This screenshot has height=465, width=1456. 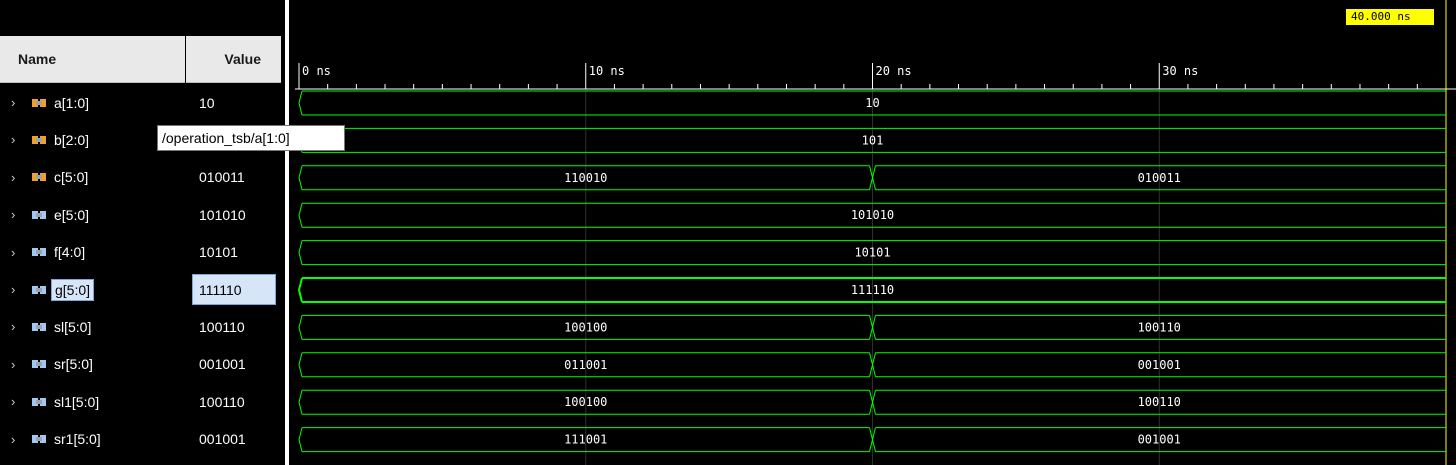 What do you see at coordinates (92, 177) in the screenshot?
I see `signal-row-c: › c[5:0]` at bounding box center [92, 177].